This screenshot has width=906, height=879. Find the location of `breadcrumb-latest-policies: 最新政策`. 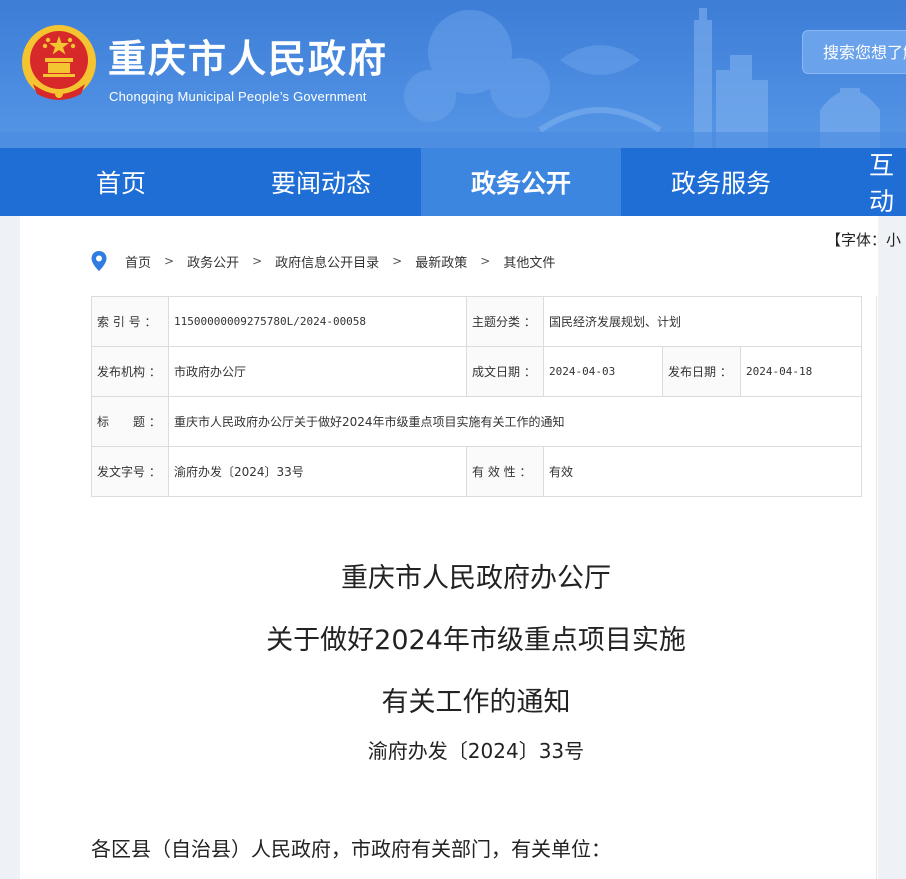

breadcrumb-latest-policies: 最新政策 is located at coordinates (441, 261).